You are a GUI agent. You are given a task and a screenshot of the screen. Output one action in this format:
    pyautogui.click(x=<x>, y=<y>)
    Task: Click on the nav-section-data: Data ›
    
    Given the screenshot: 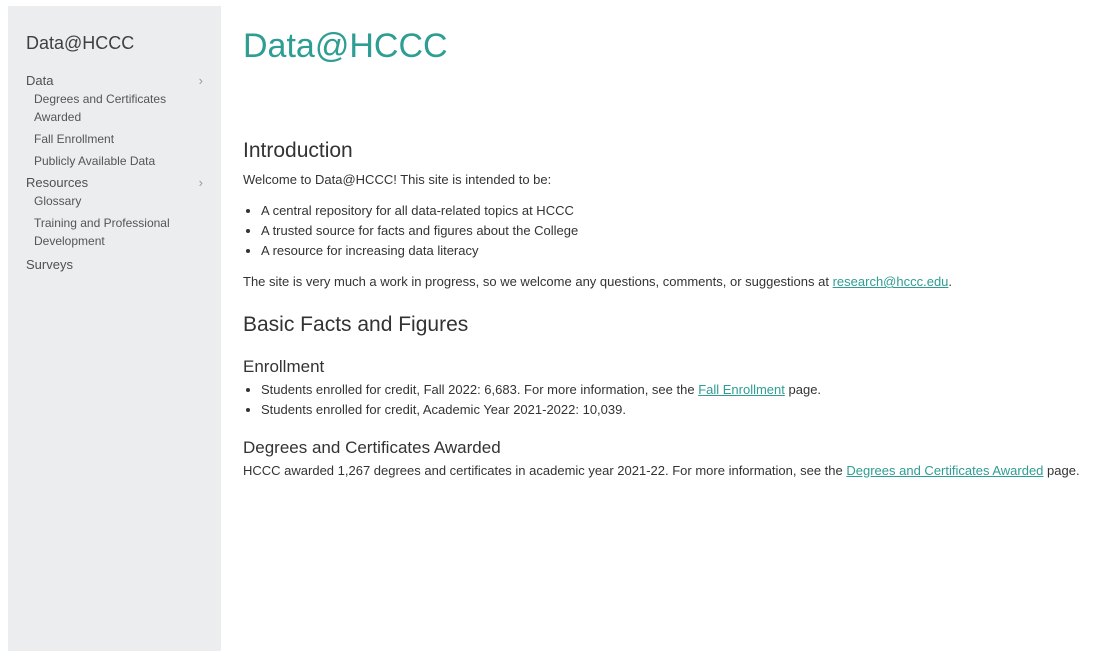 What is the action you would take?
    pyautogui.click(x=123, y=81)
    